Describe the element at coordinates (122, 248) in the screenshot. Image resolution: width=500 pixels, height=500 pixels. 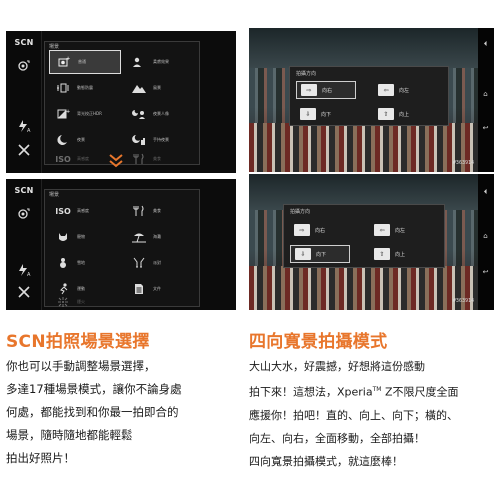
I see `scene-grid: 場景 ISO 高感度 美食 寵物 海灘 雪地 派對 運動 文件 煙火` at that location.